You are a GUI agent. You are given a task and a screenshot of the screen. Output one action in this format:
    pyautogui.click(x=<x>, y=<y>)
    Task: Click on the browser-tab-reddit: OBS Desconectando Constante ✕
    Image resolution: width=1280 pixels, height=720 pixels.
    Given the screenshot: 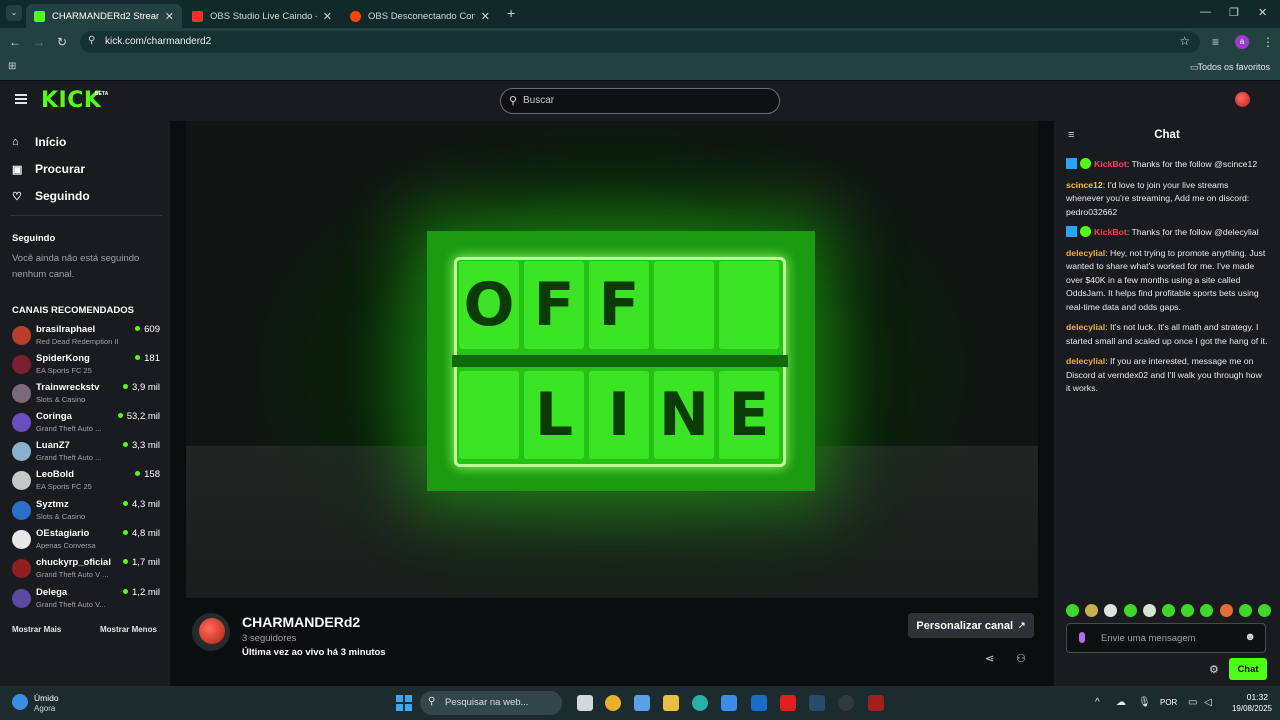 What is the action you would take?
    pyautogui.click(x=420, y=16)
    